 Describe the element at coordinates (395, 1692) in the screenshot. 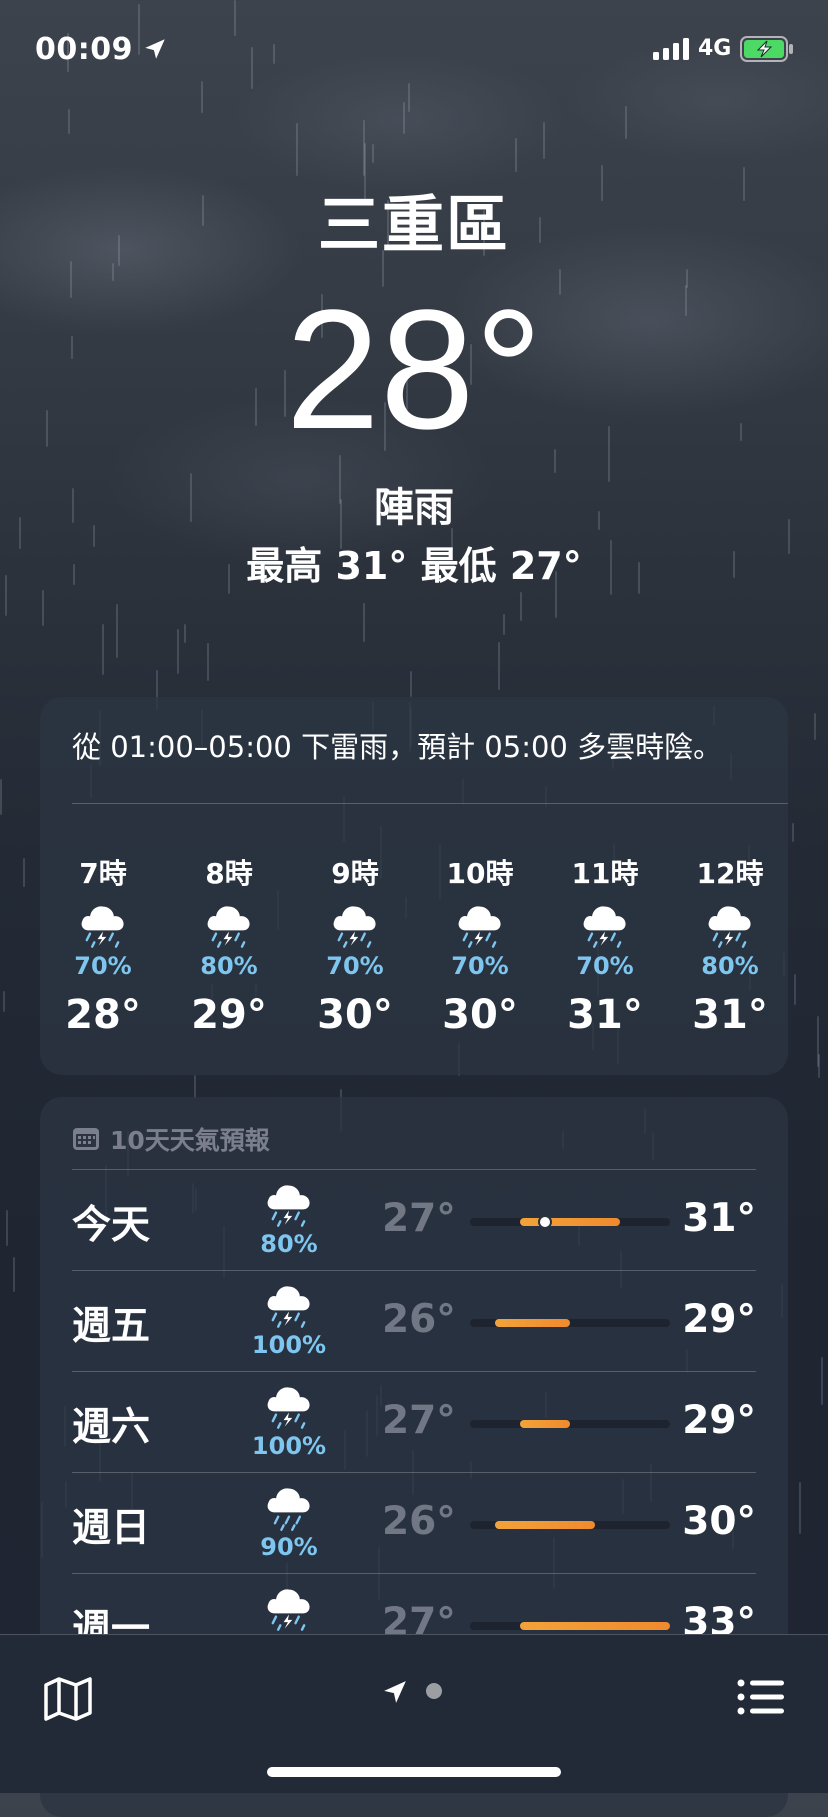

I see `current-location-page-icon` at that location.